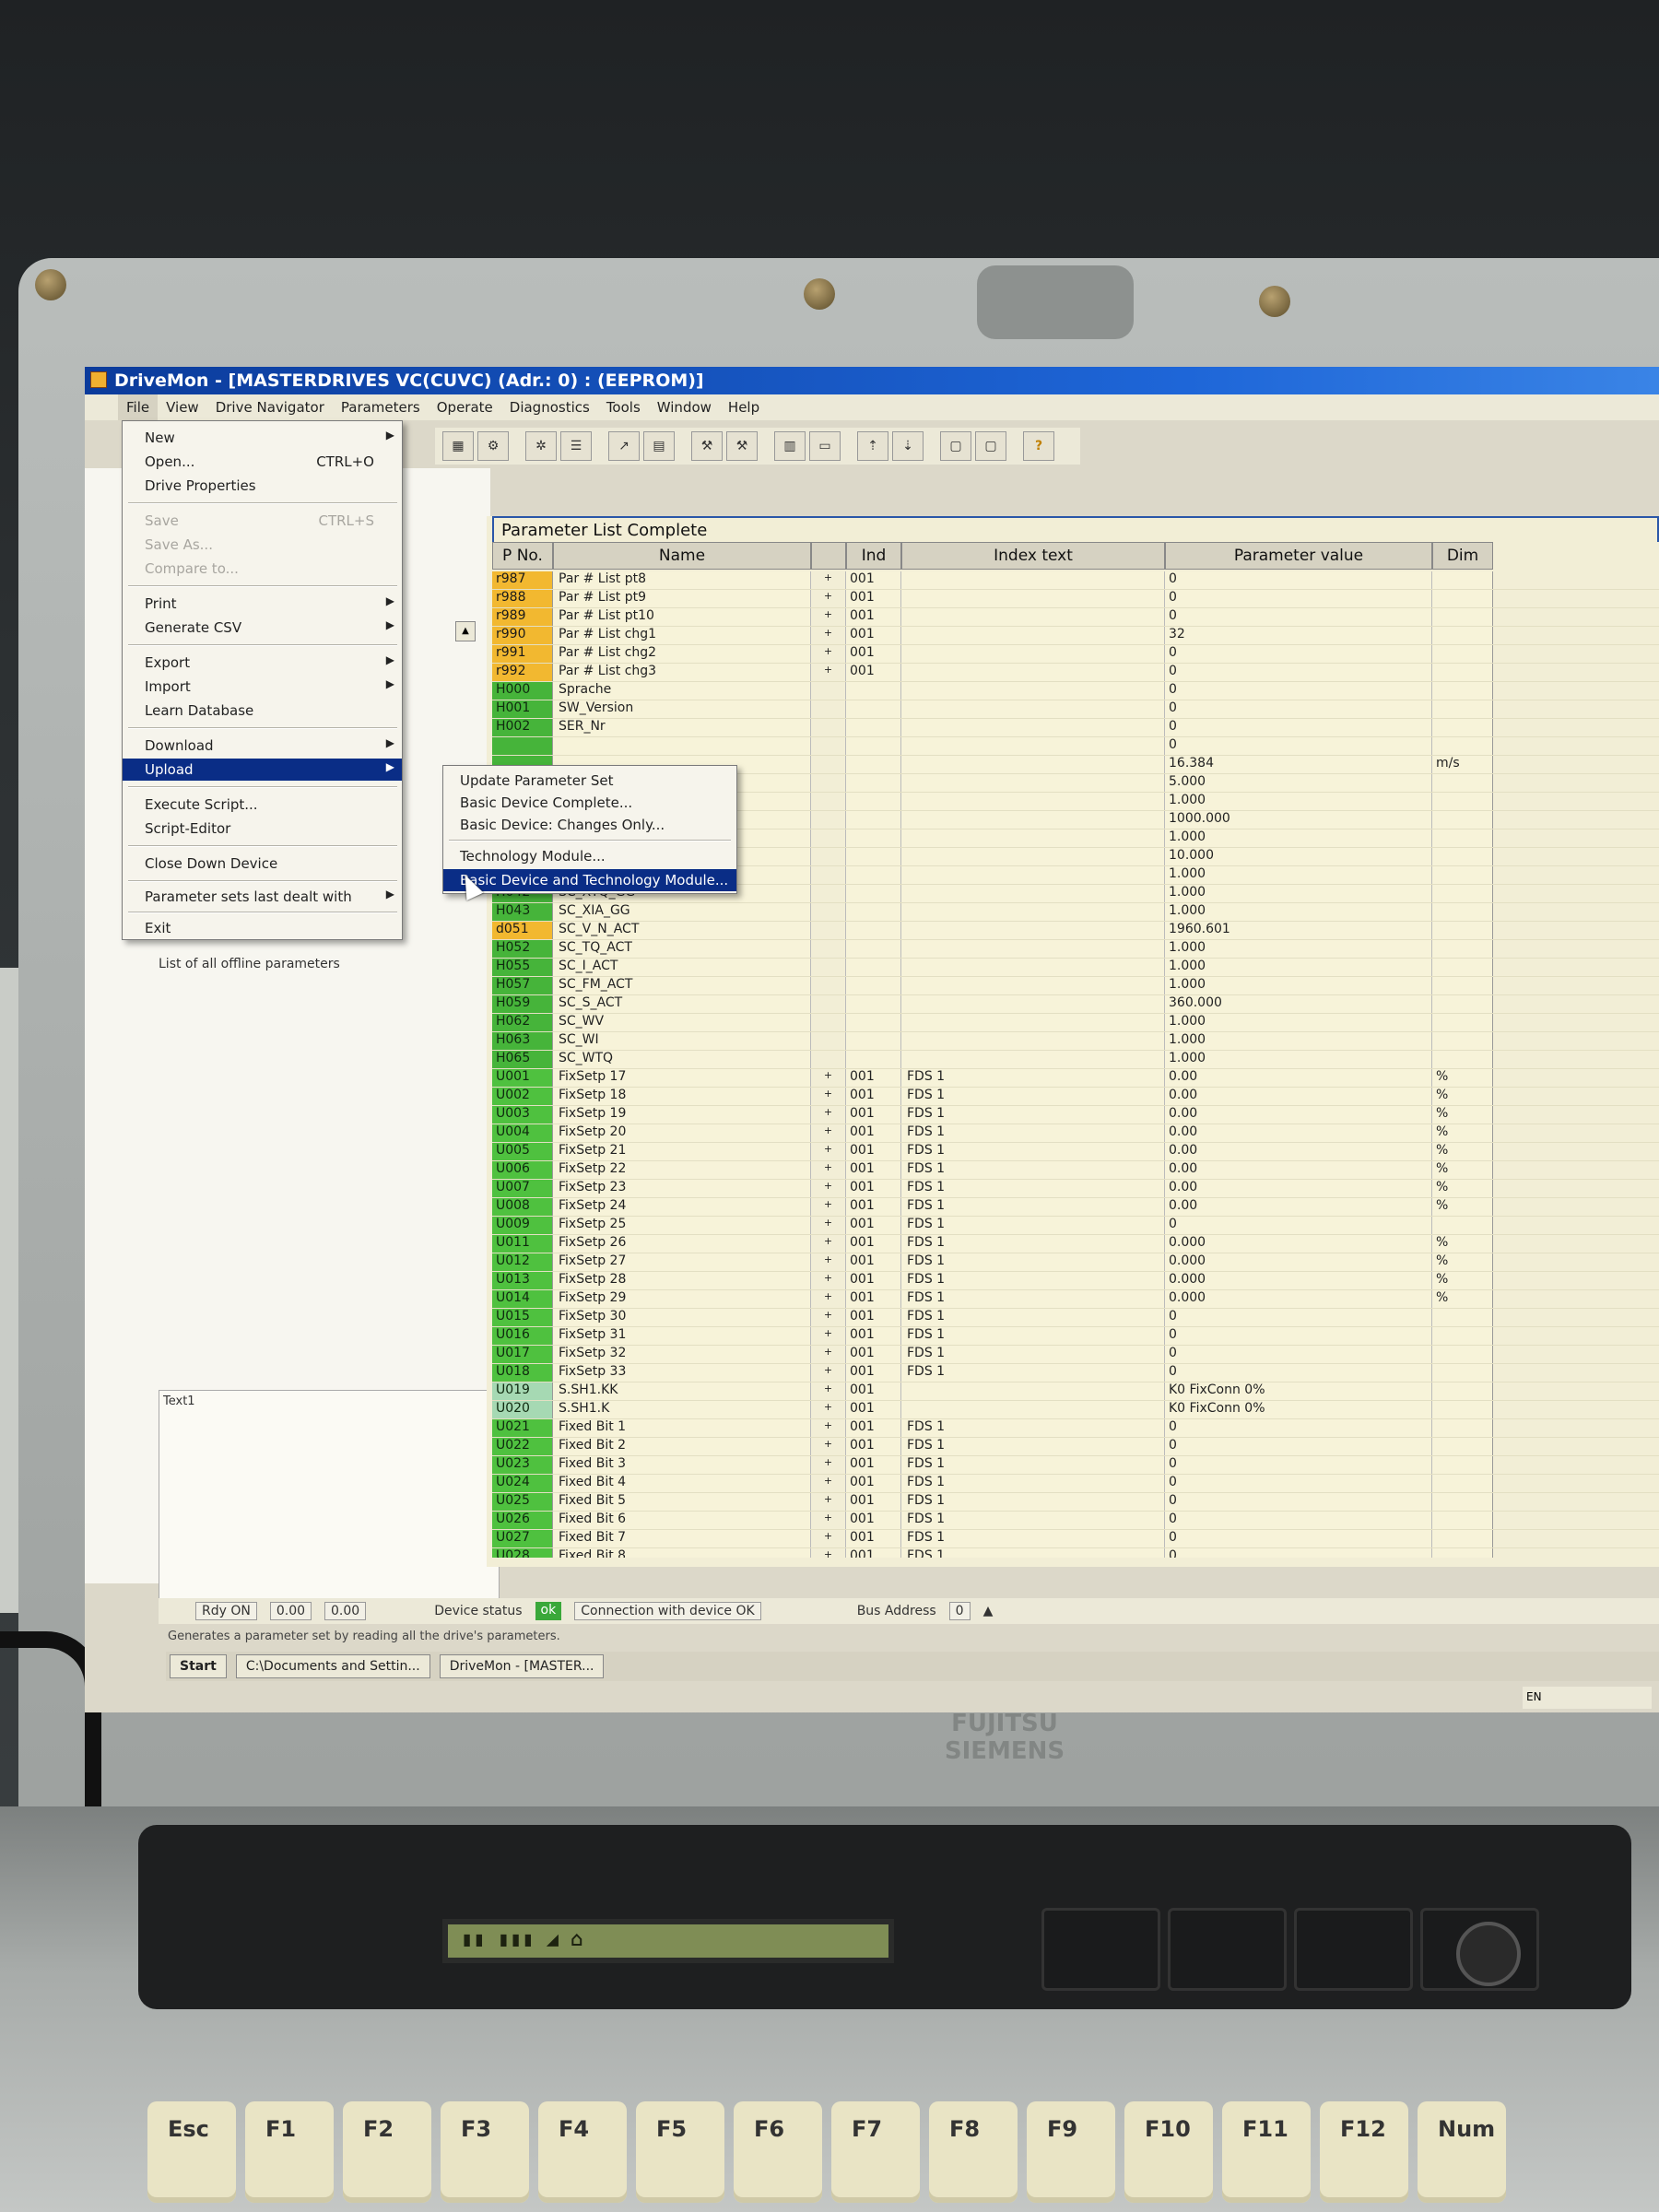 This screenshot has height=2212, width=1659. Describe the element at coordinates (1075, 1097) in the screenshot. I see `table-row: U002 FixSetp 18 +001 FDS 1 0.00%` at that location.